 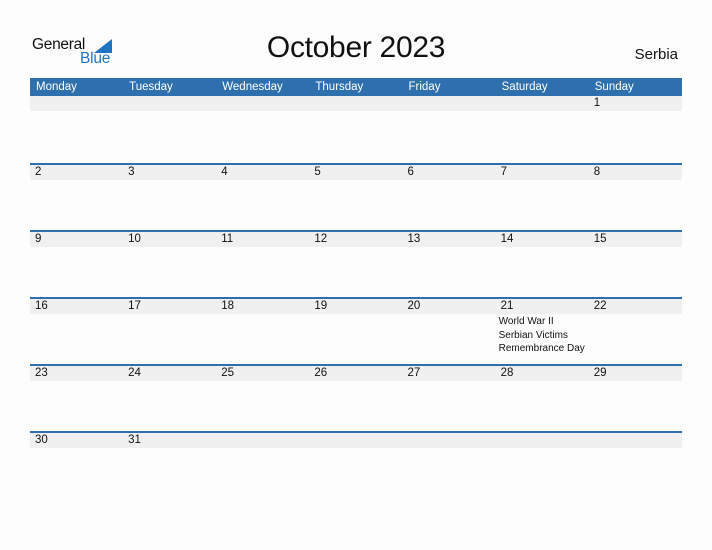 What do you see at coordinates (169, 398) in the screenshot?
I see `day-cell: 24` at bounding box center [169, 398].